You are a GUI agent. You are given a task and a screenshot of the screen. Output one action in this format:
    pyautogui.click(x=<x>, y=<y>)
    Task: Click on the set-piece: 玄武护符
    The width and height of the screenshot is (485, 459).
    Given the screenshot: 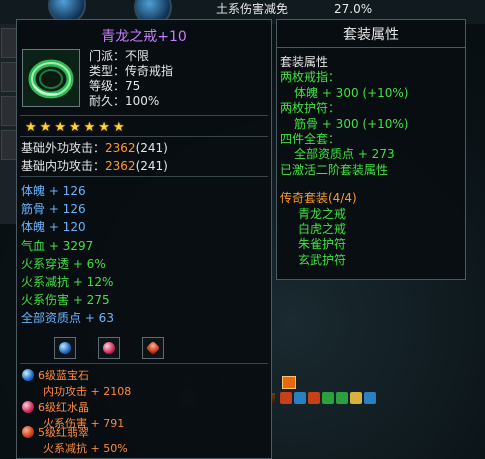 What is the action you would take?
    pyautogui.click(x=322, y=259)
    